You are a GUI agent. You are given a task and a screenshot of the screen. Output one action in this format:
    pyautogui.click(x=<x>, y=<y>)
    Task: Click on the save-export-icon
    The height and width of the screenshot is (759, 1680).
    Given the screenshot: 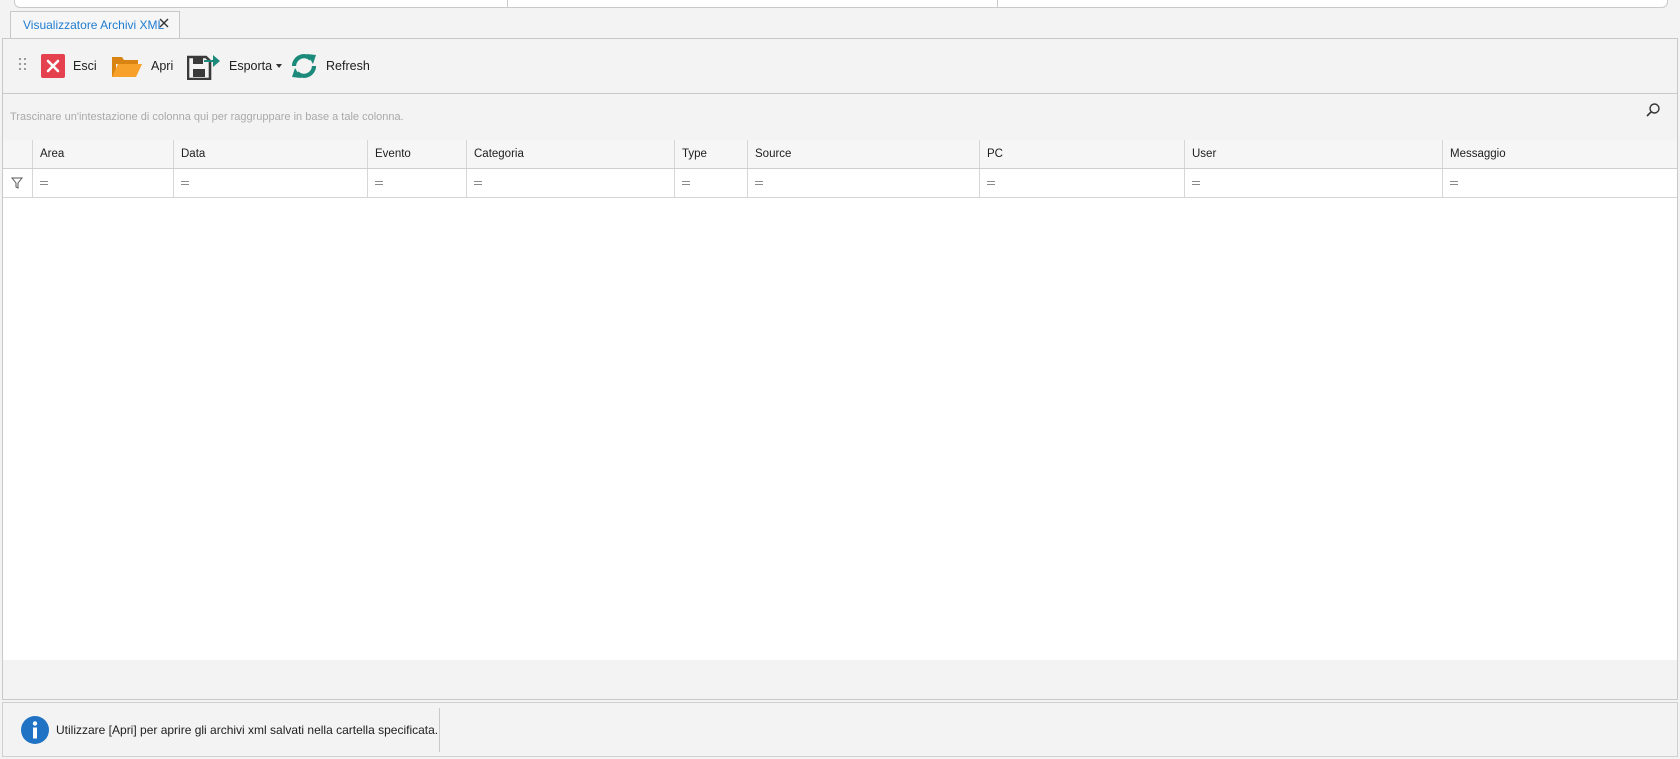 What is the action you would take?
    pyautogui.click(x=203, y=67)
    